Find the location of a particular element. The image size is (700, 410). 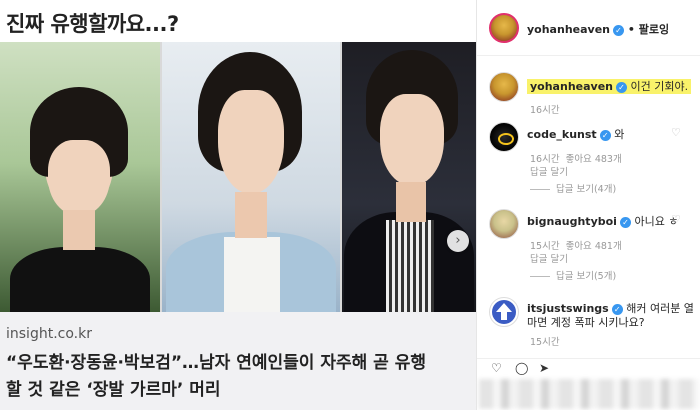

view-replies-2: 답글 보기(5개) is located at coordinates (573, 275).